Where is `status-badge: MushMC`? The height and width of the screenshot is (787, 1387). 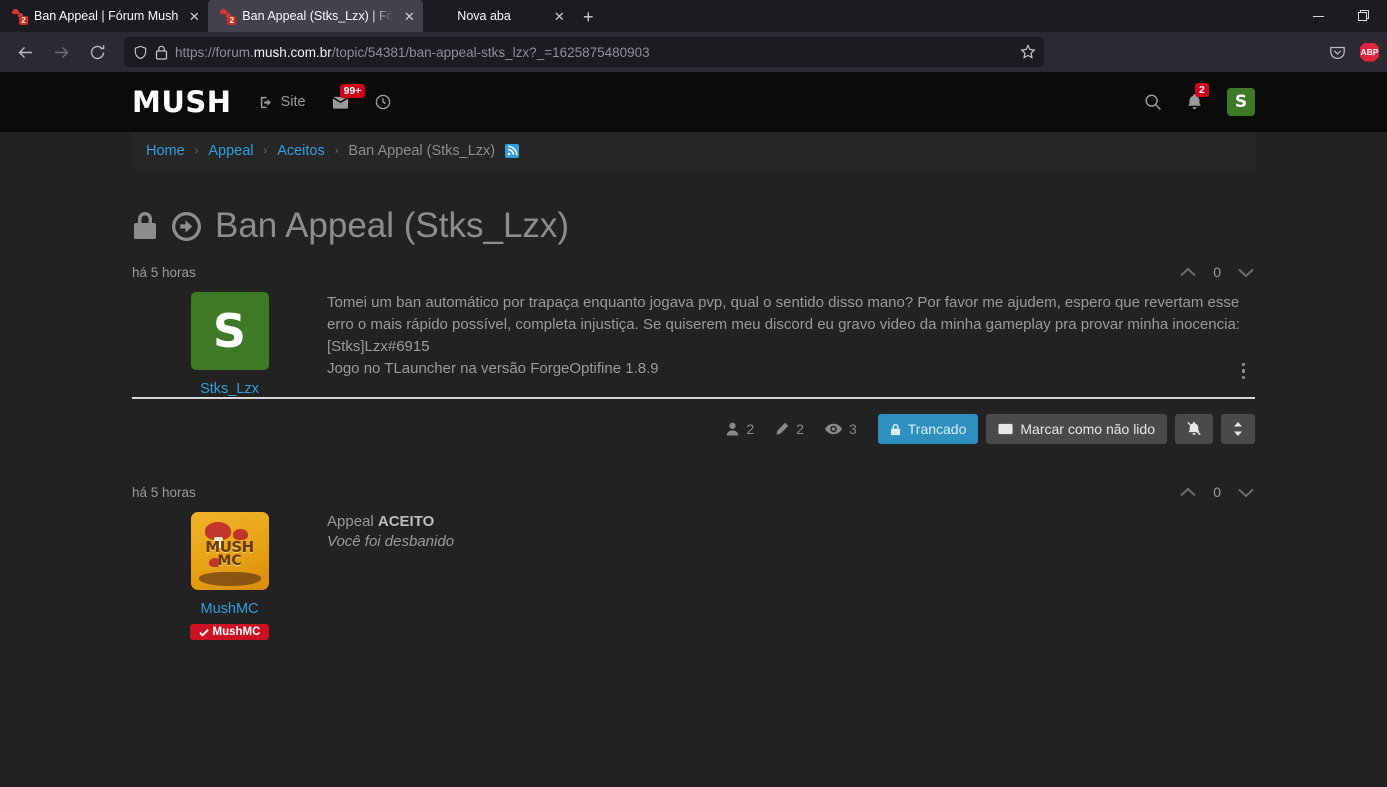
status-badge: MushMC is located at coordinates (229, 632).